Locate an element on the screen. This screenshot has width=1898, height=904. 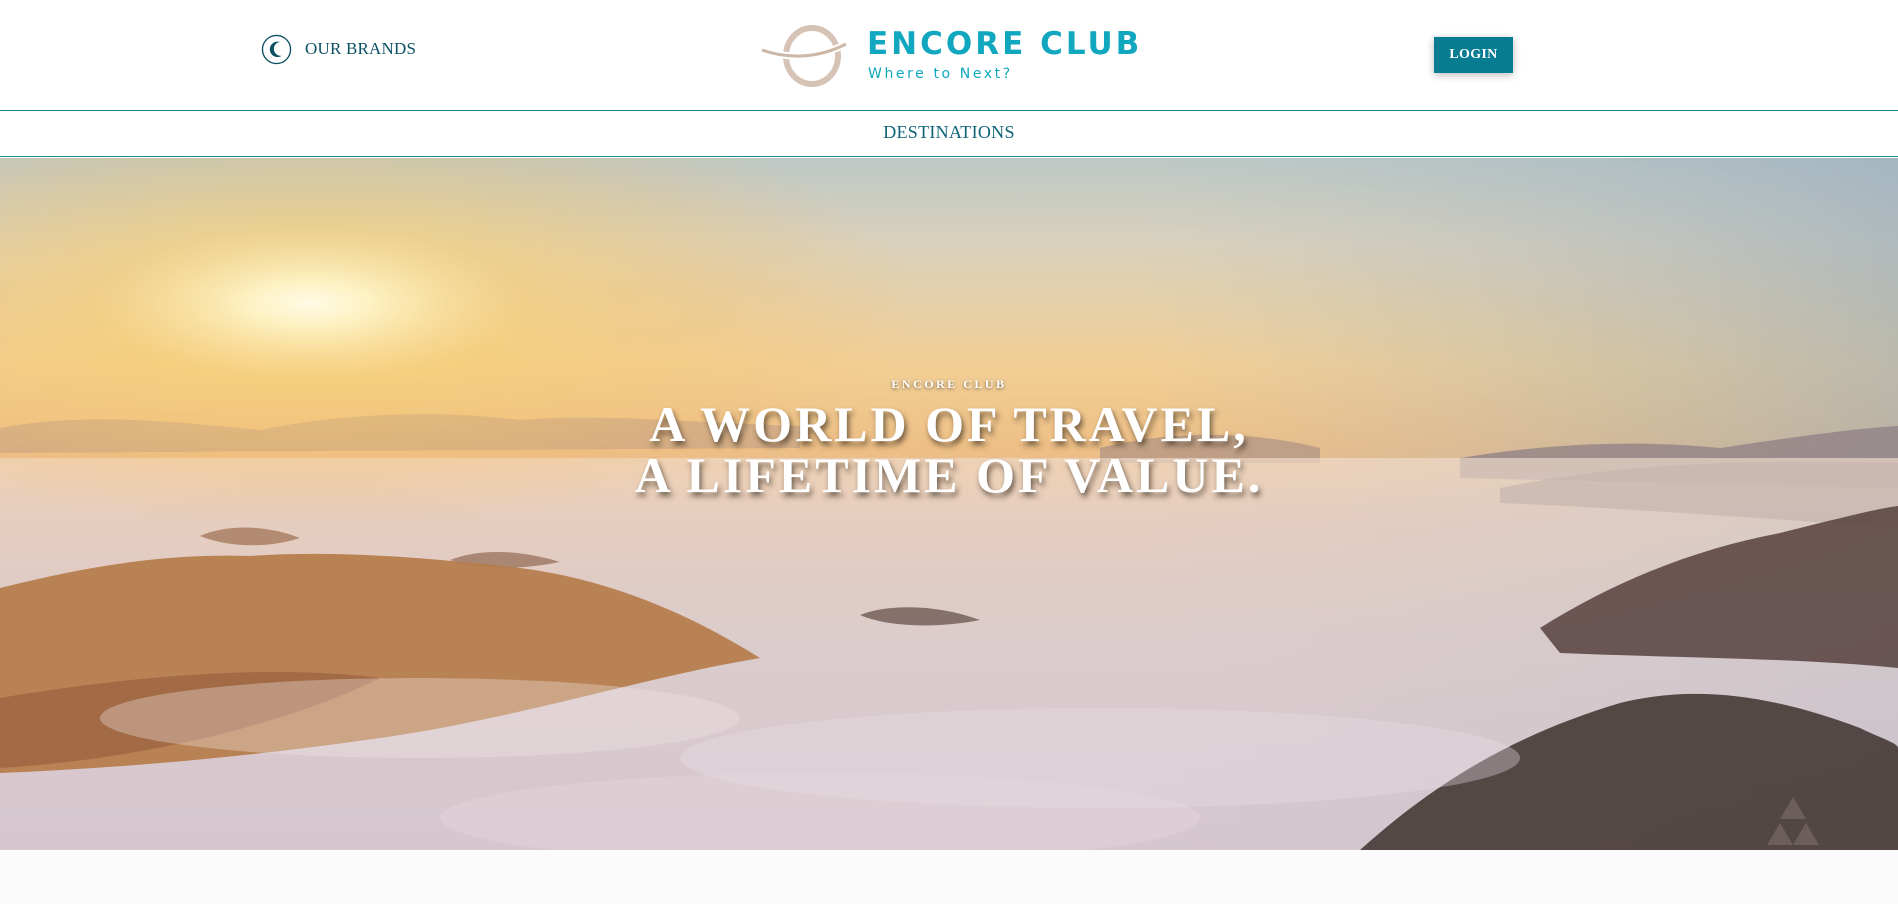
encore-club-logo: ENCORE CLUB Where to Next? is located at coordinates (949, 54).